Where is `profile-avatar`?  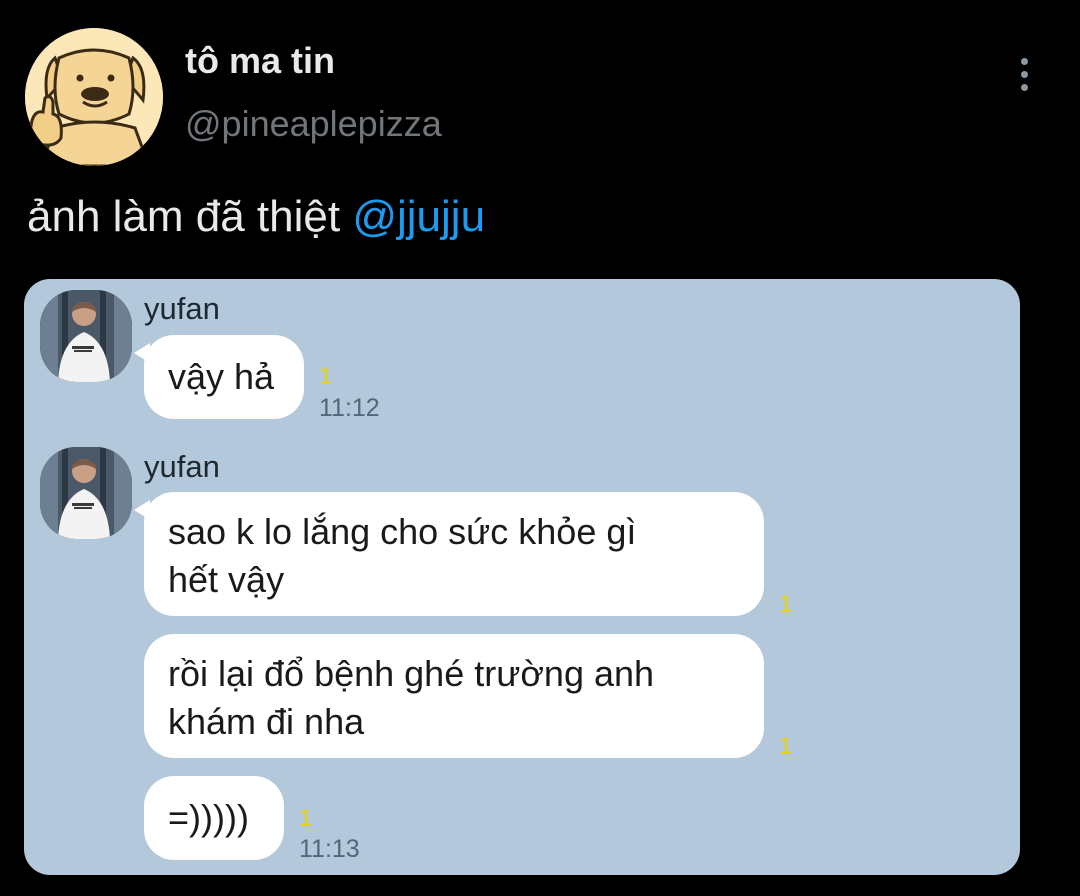 profile-avatar is located at coordinates (94, 97).